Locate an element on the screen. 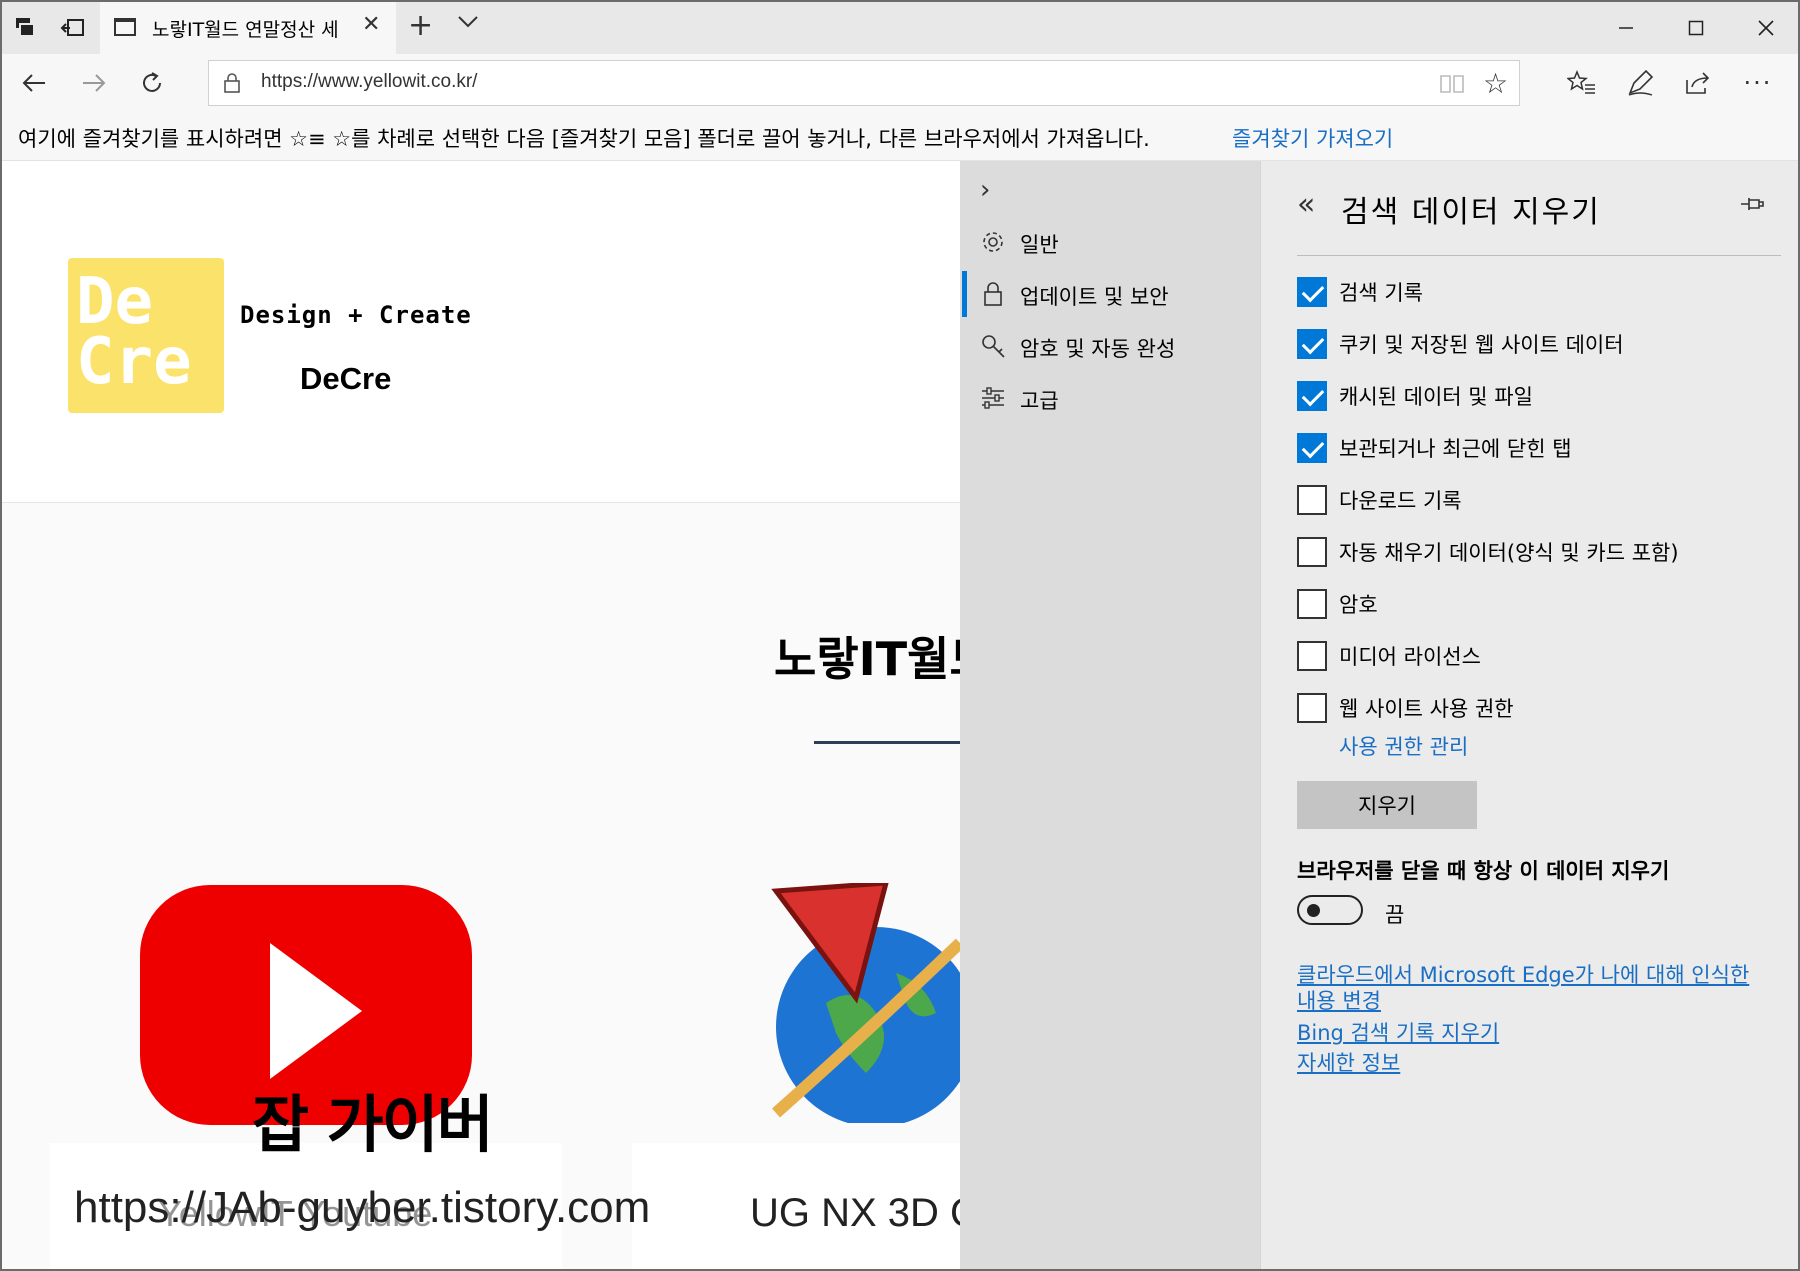 This screenshot has width=1800, height=1271. close-icon is located at coordinates (1766, 28).